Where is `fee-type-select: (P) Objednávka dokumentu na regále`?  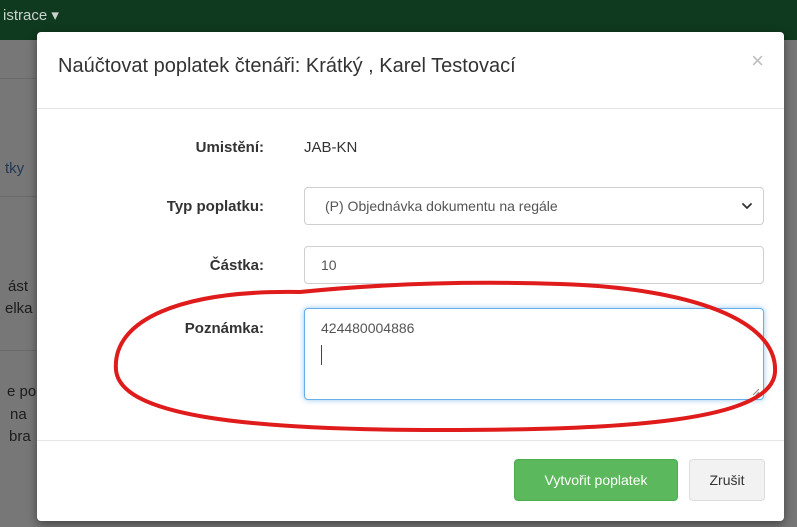
fee-type-select: (P) Objednávka dokumentu na regále is located at coordinates (534, 206).